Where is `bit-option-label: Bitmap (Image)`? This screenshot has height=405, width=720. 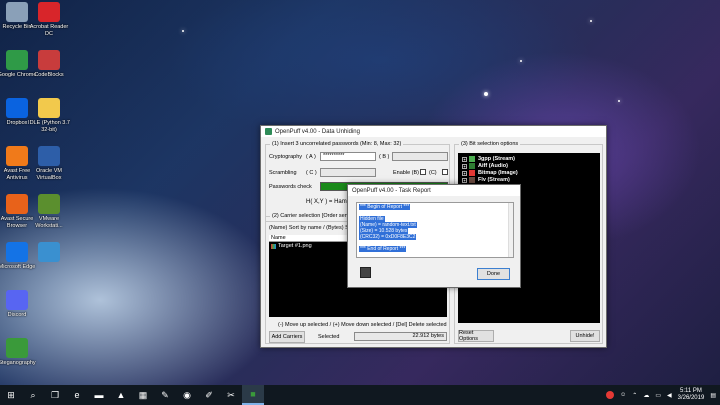 bit-option-label: Bitmap (Image) is located at coordinates (498, 173).